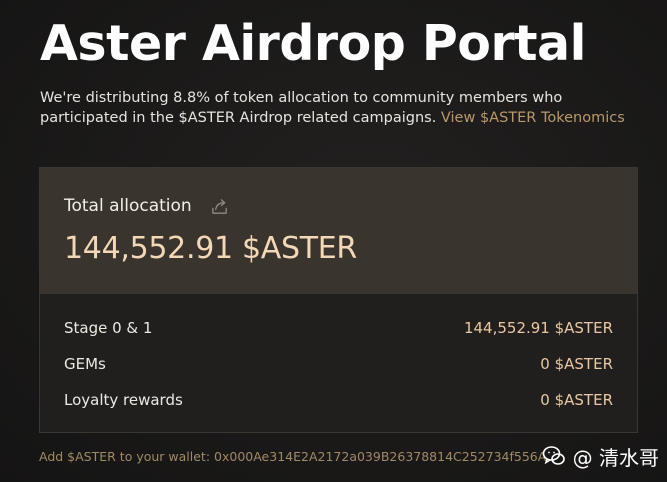  Describe the element at coordinates (128, 206) in the screenshot. I see `total-allocation-label: Total allocation` at that location.